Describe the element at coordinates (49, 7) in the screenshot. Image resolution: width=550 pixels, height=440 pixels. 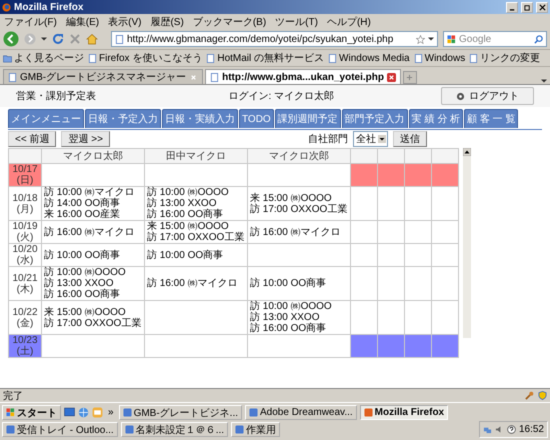
I see `window-title: Mozilla Firefox` at that location.